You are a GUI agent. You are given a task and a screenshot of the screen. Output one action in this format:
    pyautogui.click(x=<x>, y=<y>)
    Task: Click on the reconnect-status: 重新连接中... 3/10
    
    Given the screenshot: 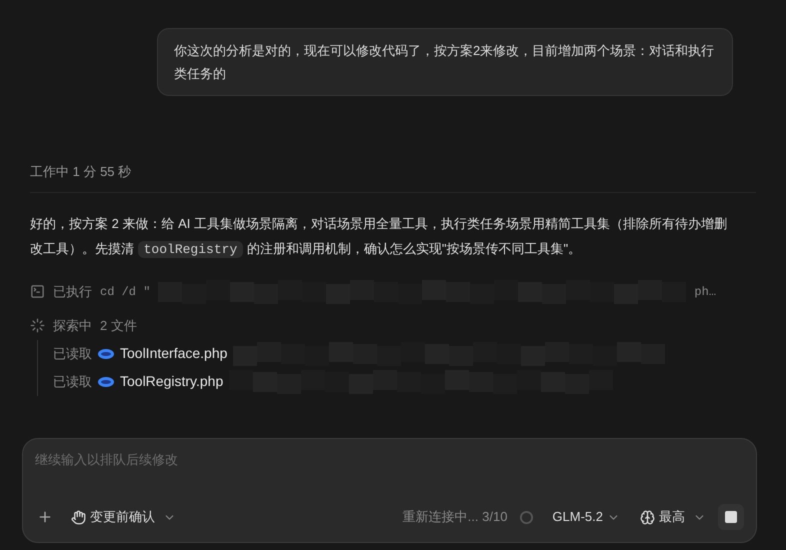 What is the action you would take?
    pyautogui.click(x=455, y=517)
    